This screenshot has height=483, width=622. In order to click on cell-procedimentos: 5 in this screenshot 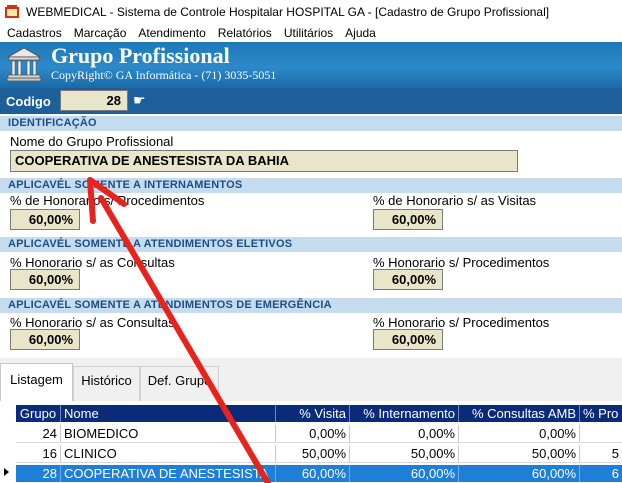, I will do `click(615, 453)`.